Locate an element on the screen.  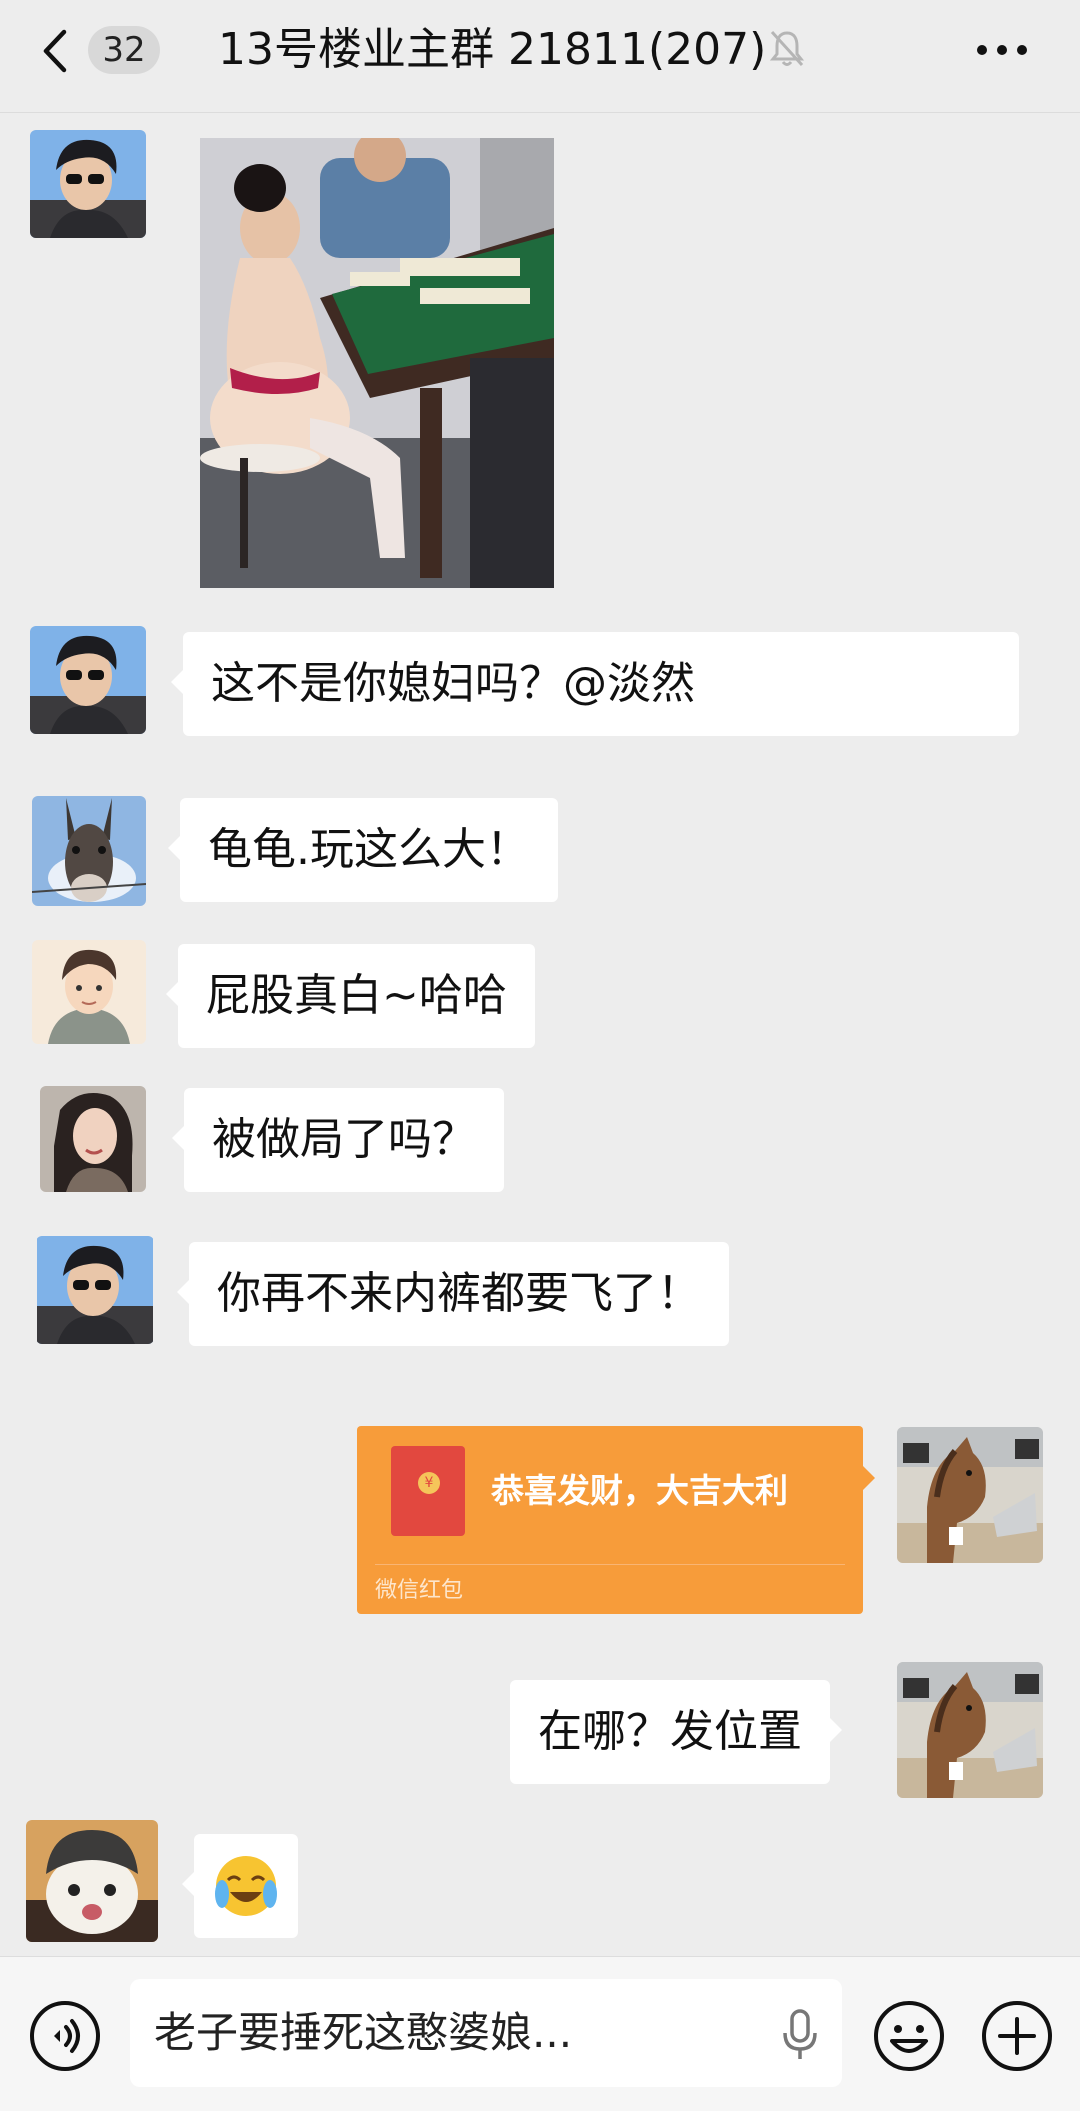
red-envelope-icon: ¥ is located at coordinates (428, 1491).